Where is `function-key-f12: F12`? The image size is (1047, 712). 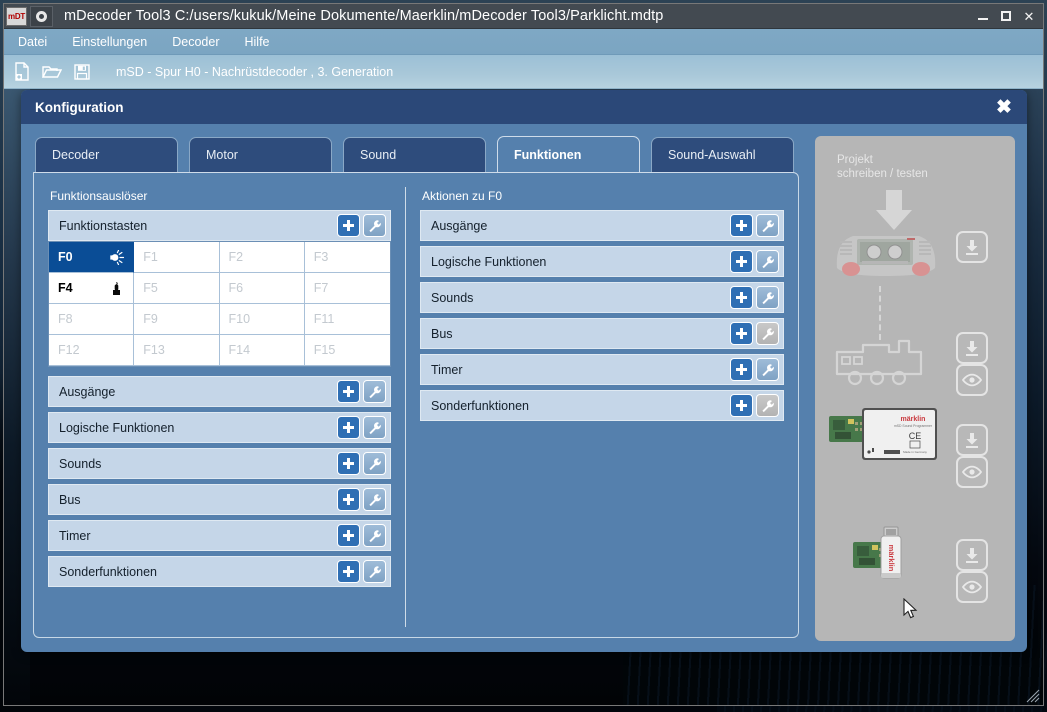
function-key-f12: F12 is located at coordinates (92, 350).